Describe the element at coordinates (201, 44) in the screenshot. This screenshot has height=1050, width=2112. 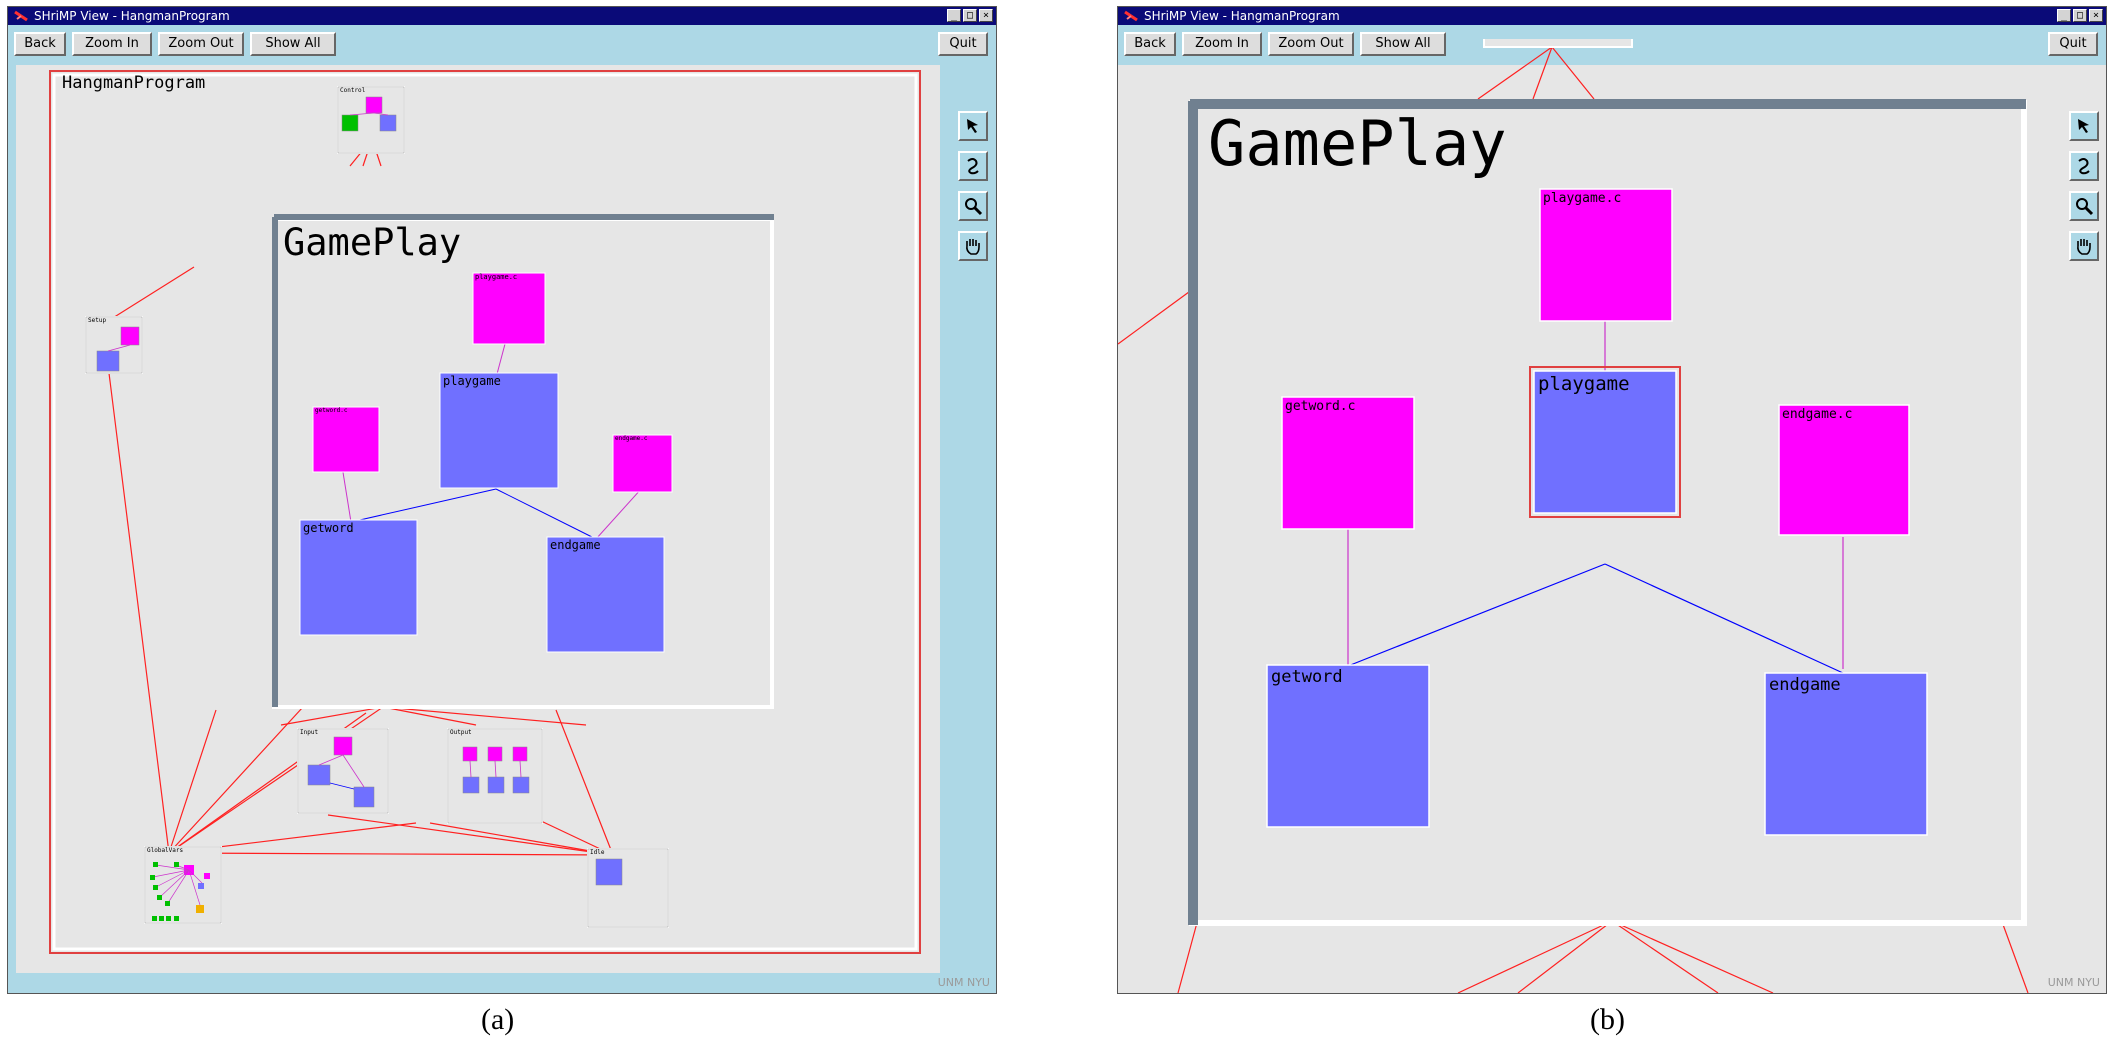
I see `zoom-out-button: Zoom Out` at that location.